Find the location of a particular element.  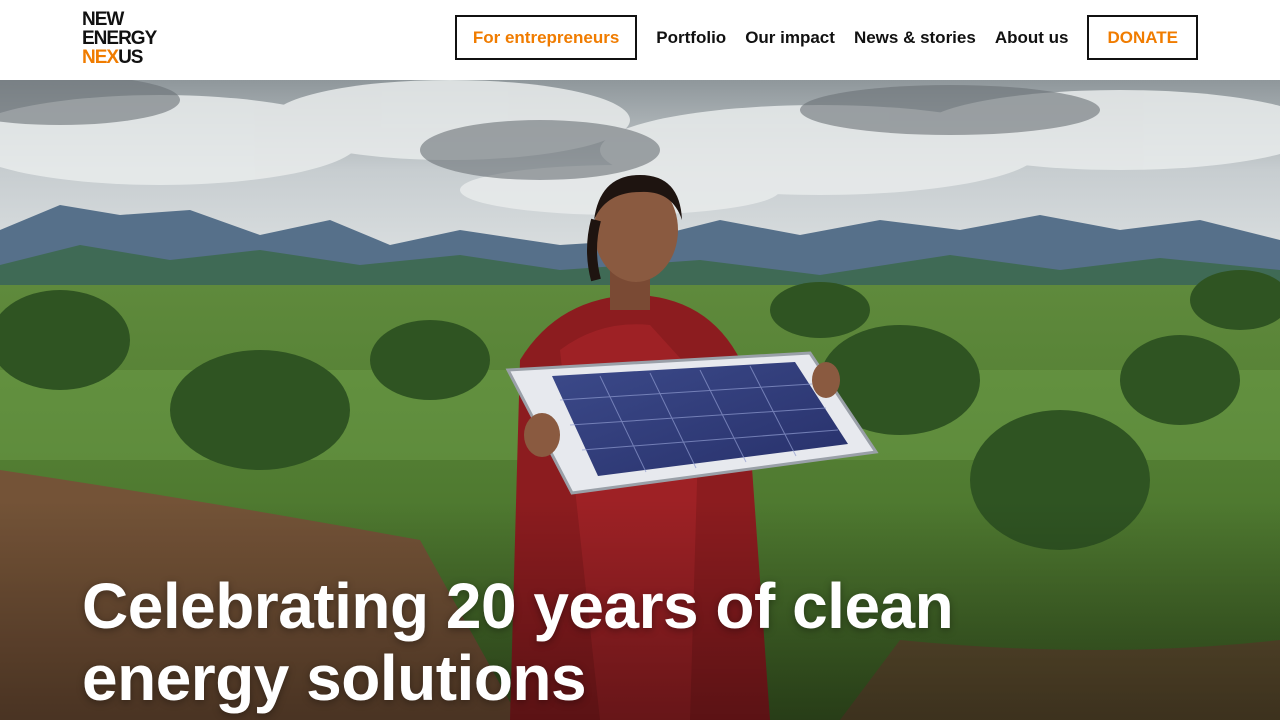

for-entrepreneurs-button: For entrepreneurs is located at coordinates (546, 37).